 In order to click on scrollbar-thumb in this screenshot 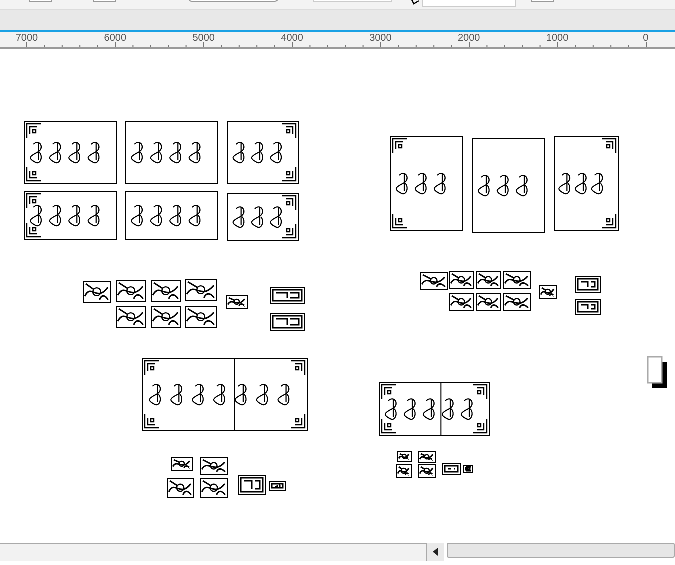, I will do `click(561, 550)`.